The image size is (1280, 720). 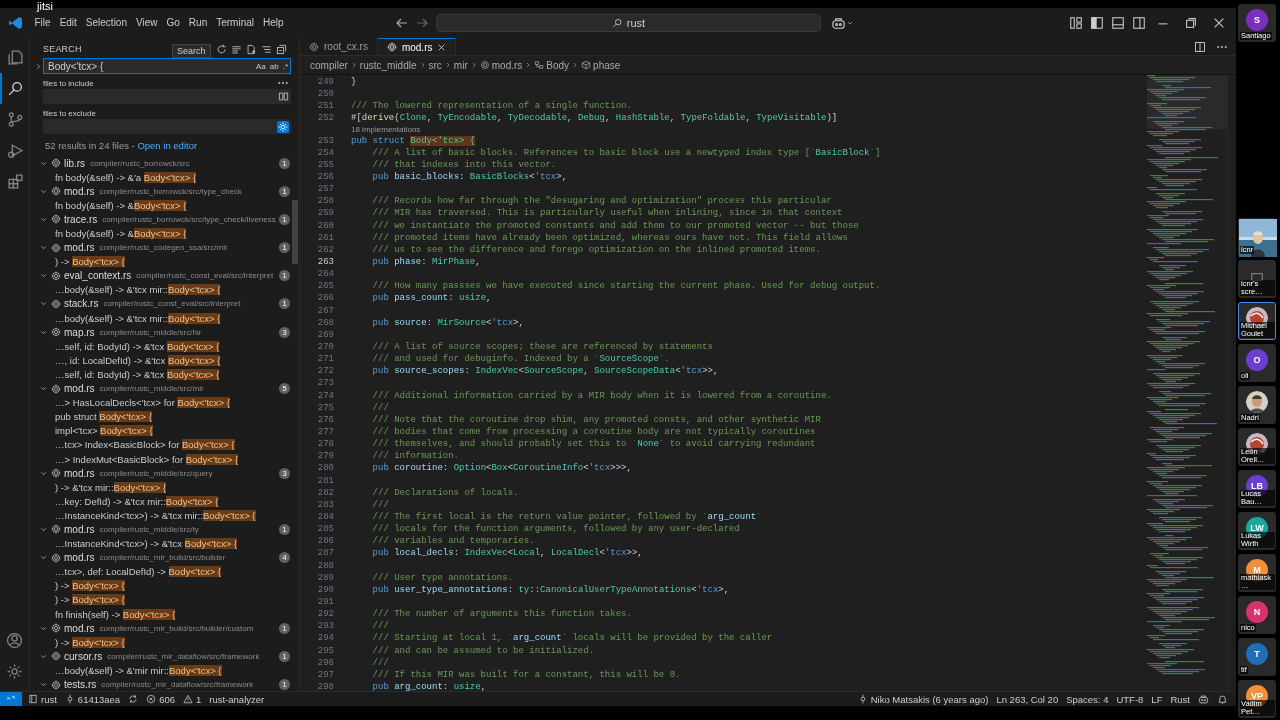 What do you see at coordinates (1118, 23) in the screenshot?
I see `panel-toggle-icon` at bounding box center [1118, 23].